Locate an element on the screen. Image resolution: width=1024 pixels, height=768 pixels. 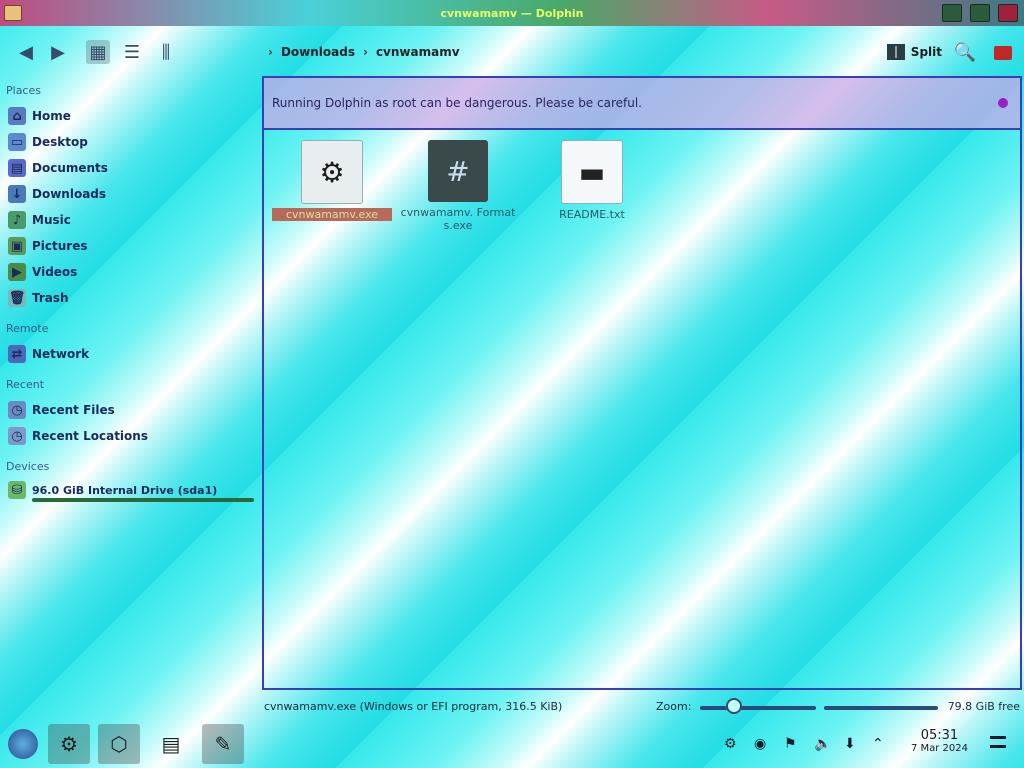
zoom-label: Zoom: is located at coordinates (674, 706).